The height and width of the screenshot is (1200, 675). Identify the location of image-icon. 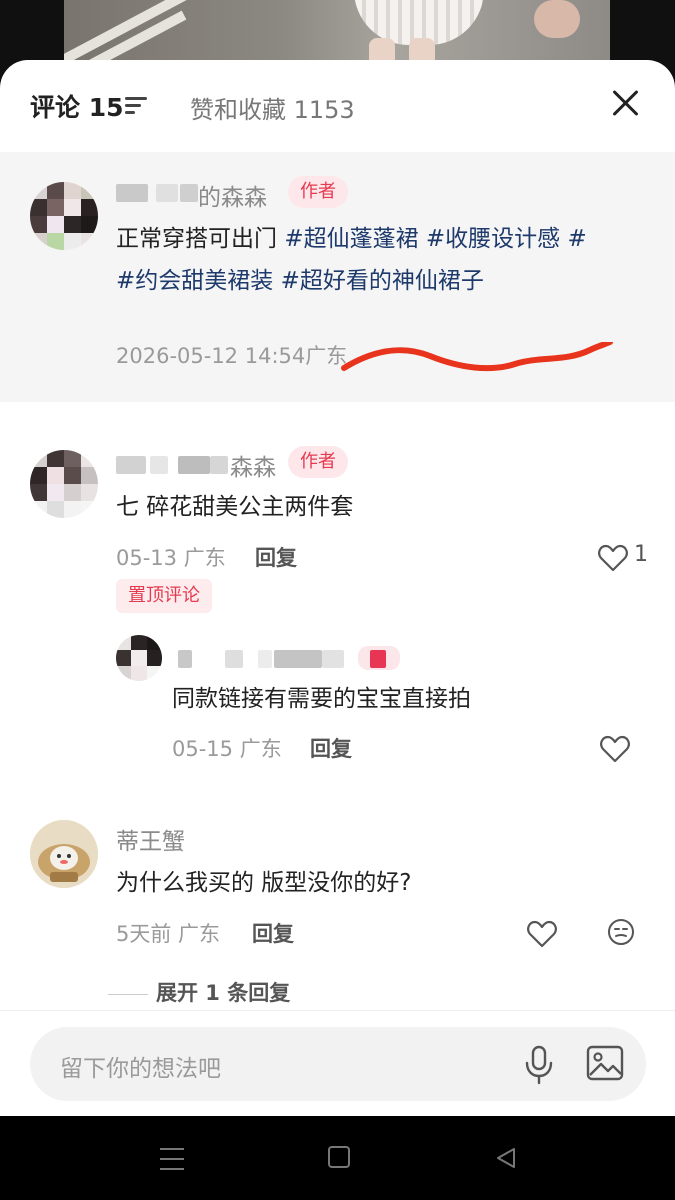
(605, 1063).